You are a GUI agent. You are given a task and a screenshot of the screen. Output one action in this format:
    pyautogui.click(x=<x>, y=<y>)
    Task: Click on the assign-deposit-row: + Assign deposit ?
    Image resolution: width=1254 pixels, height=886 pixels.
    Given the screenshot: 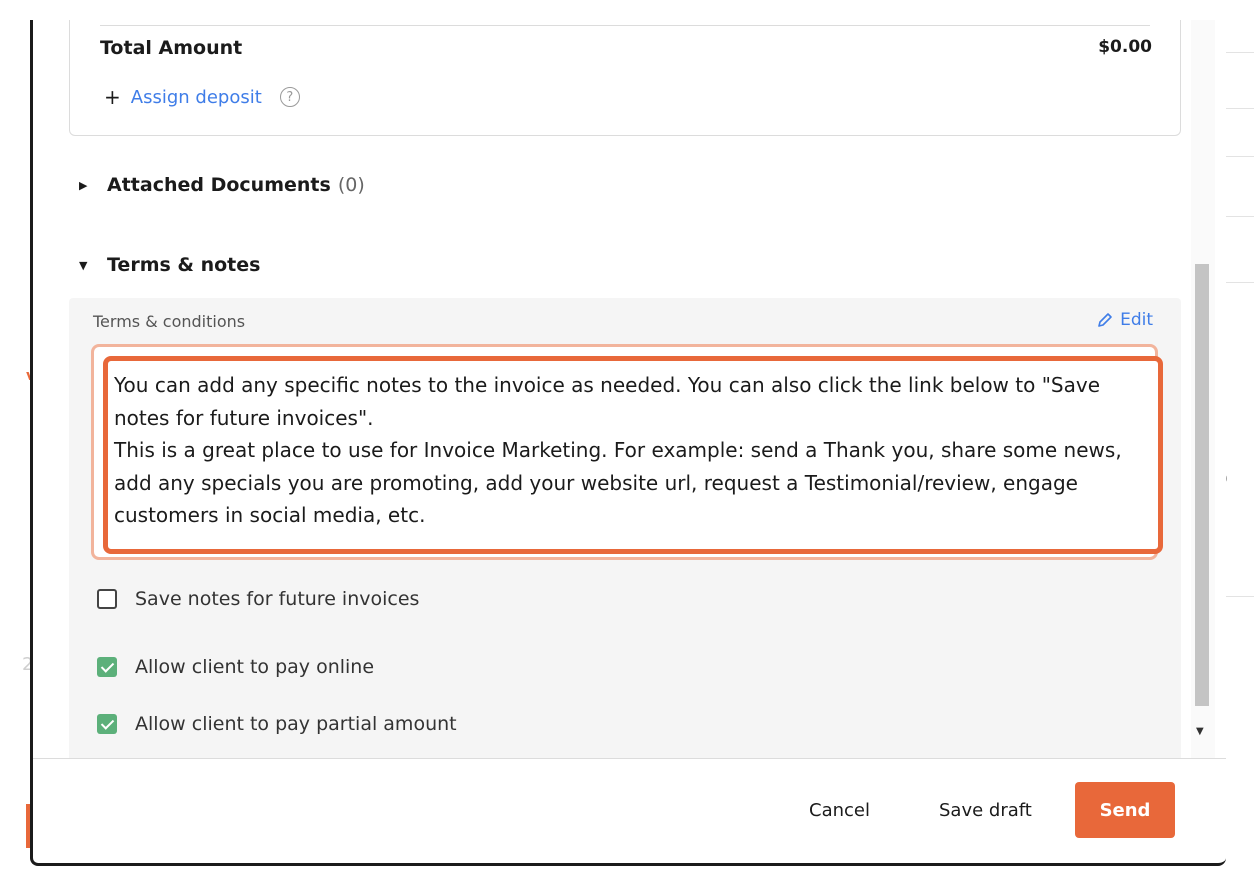 What is the action you would take?
    pyautogui.click(x=202, y=97)
    